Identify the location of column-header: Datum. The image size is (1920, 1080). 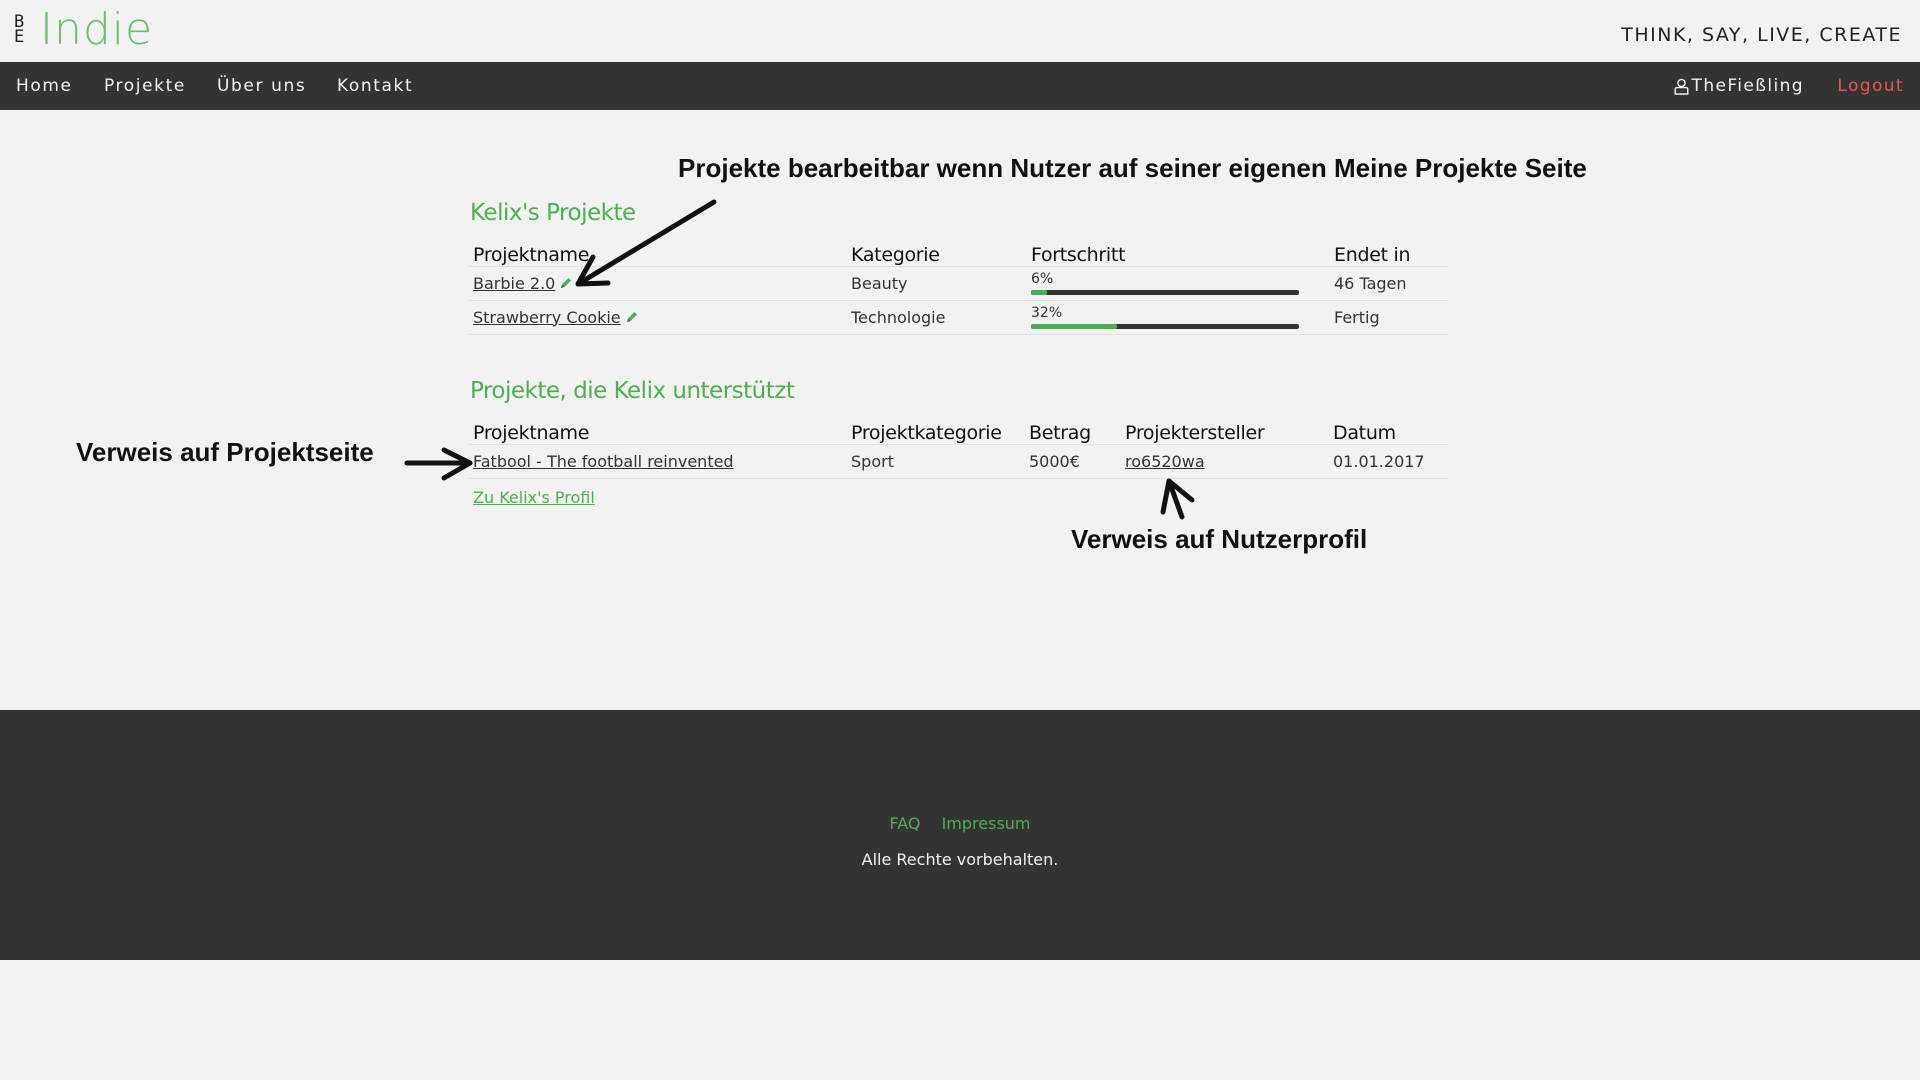
(1364, 433).